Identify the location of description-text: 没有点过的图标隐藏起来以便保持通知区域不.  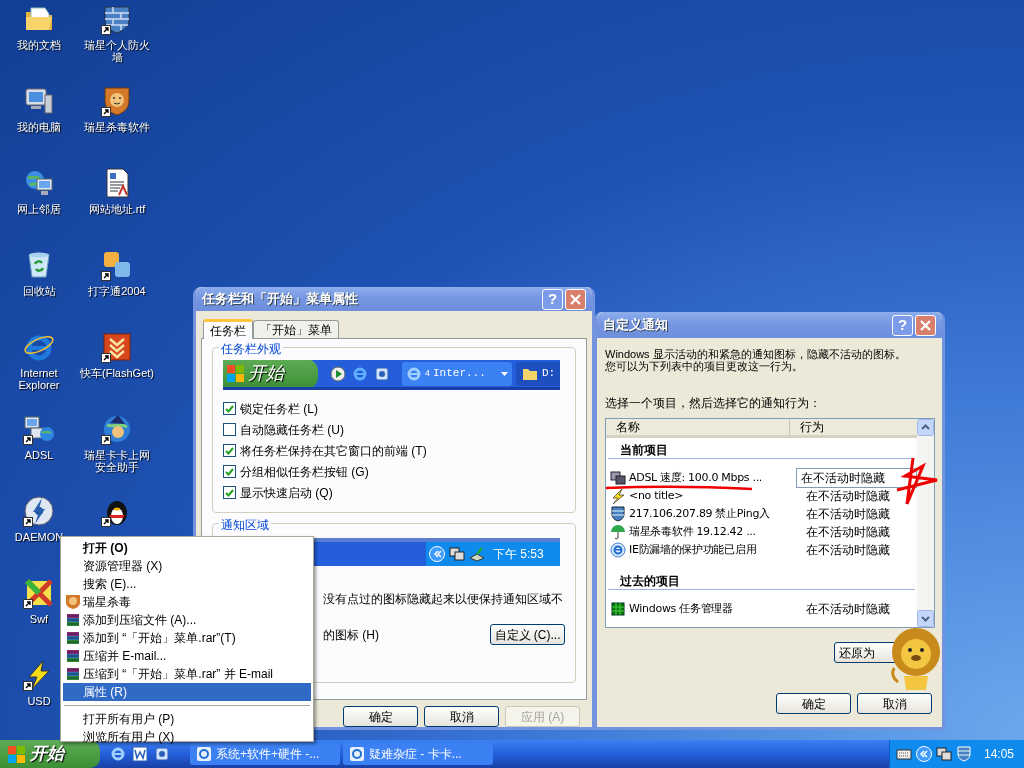
(443, 599).